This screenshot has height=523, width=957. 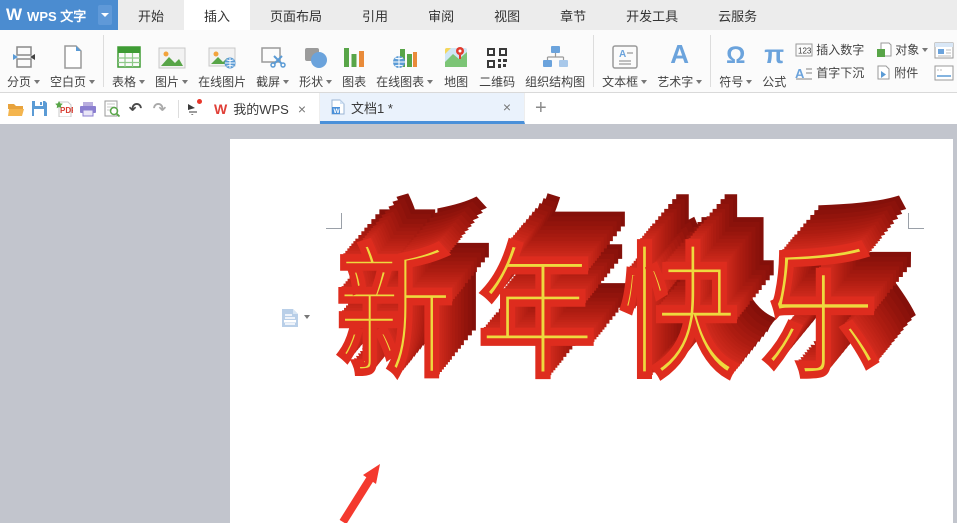 I want to click on print-preview-button, so click(x=111, y=108).